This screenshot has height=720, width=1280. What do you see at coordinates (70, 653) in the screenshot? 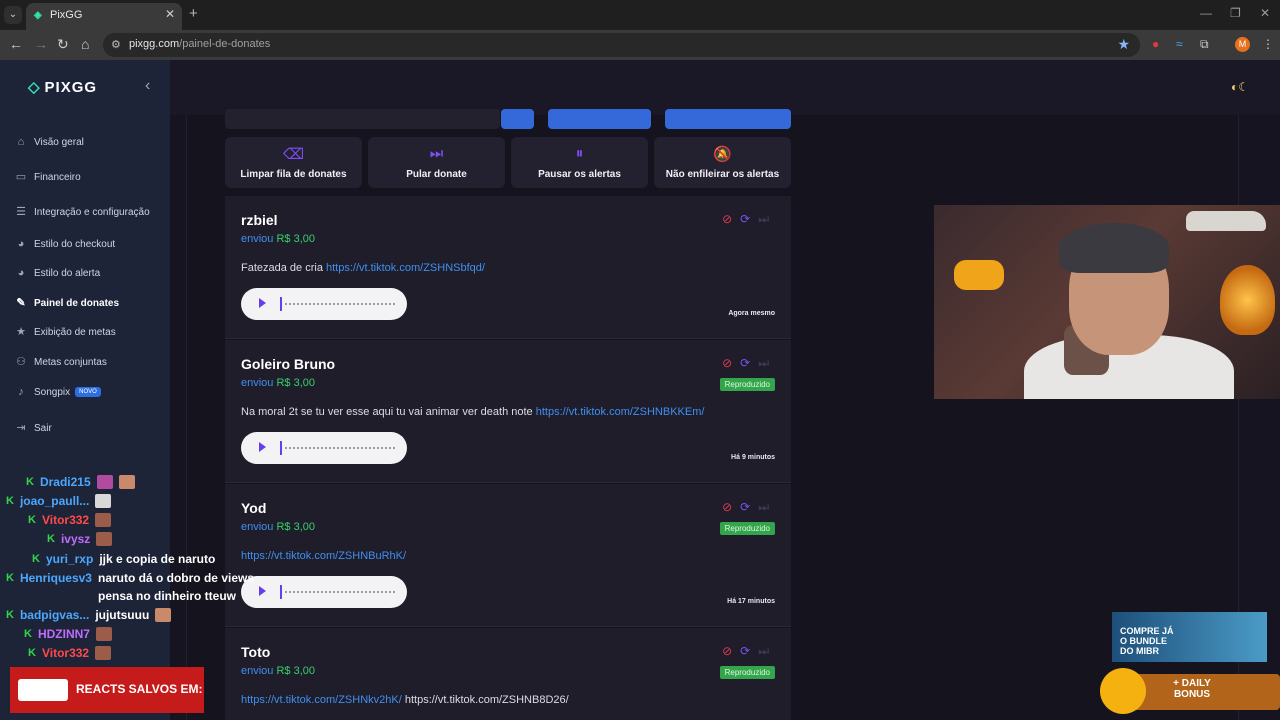
I see `chat-message: K Vitor332` at bounding box center [70, 653].